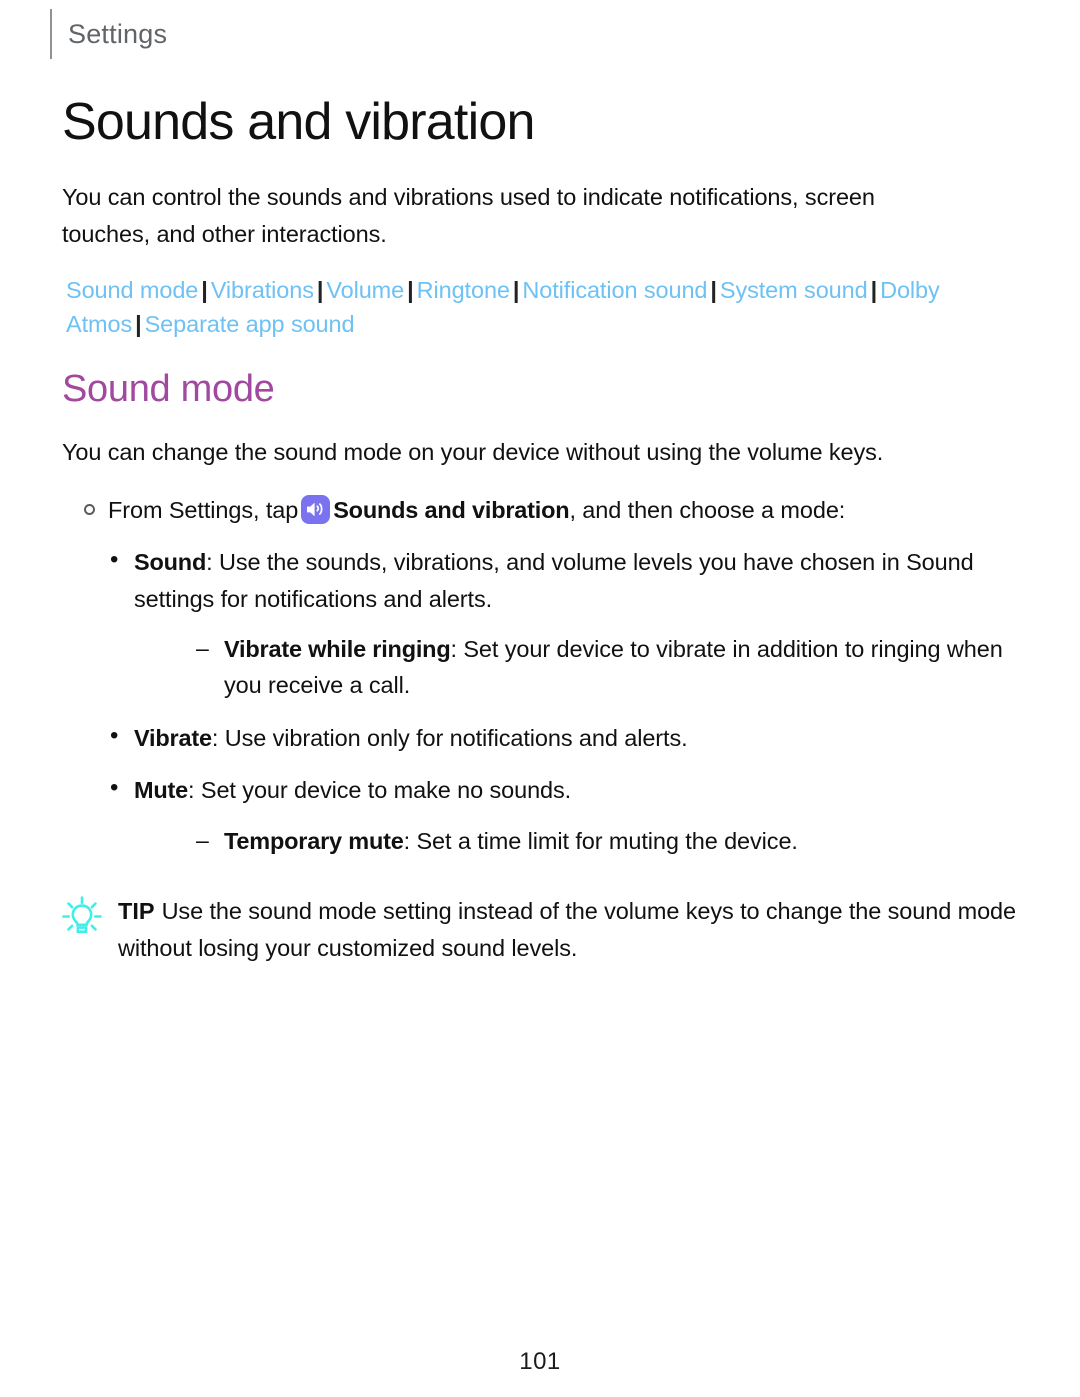 The width and height of the screenshot is (1080, 1397). Describe the element at coordinates (380, 790) in the screenshot. I see `list-item-text: : Set your device to make no sounds.` at that location.